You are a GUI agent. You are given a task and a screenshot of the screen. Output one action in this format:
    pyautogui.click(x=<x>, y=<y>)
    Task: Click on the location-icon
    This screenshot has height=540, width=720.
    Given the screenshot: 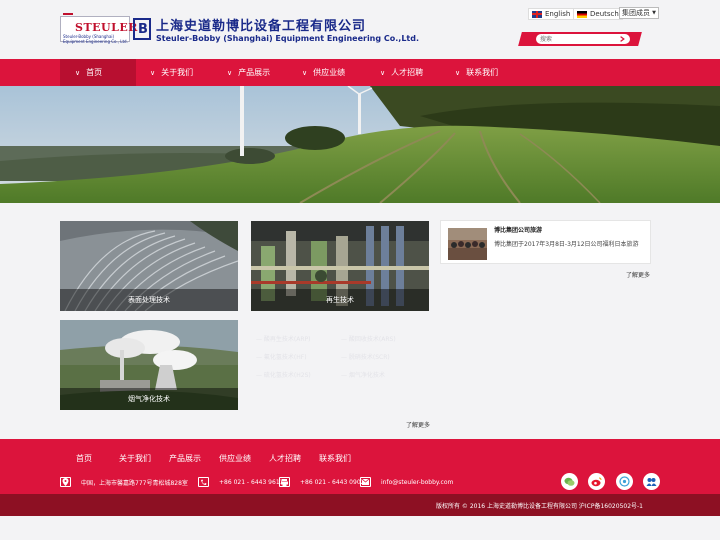 What is the action you would take?
    pyautogui.click(x=65, y=482)
    